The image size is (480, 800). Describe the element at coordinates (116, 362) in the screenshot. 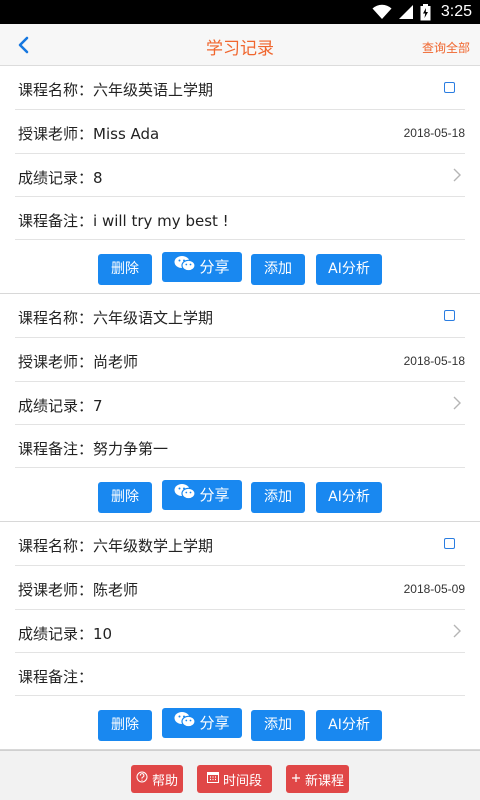

I see `teacher-value: 尚老师` at that location.